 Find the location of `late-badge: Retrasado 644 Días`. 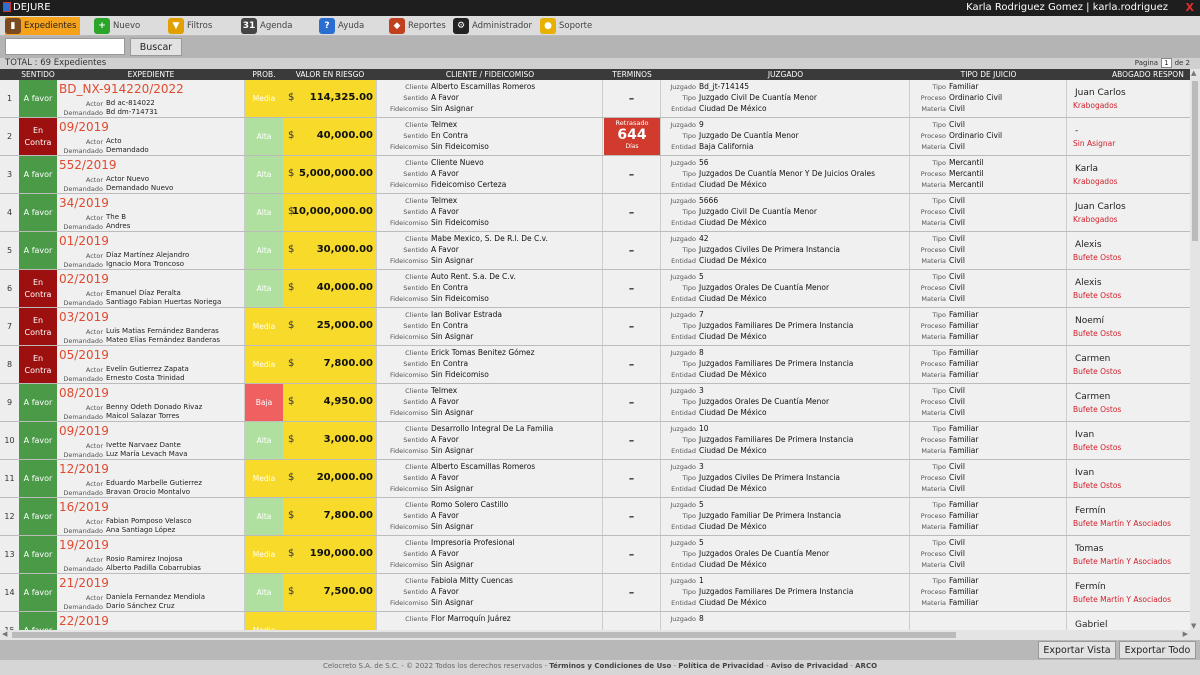

late-badge: Retrasado 644 Días is located at coordinates (632, 136).